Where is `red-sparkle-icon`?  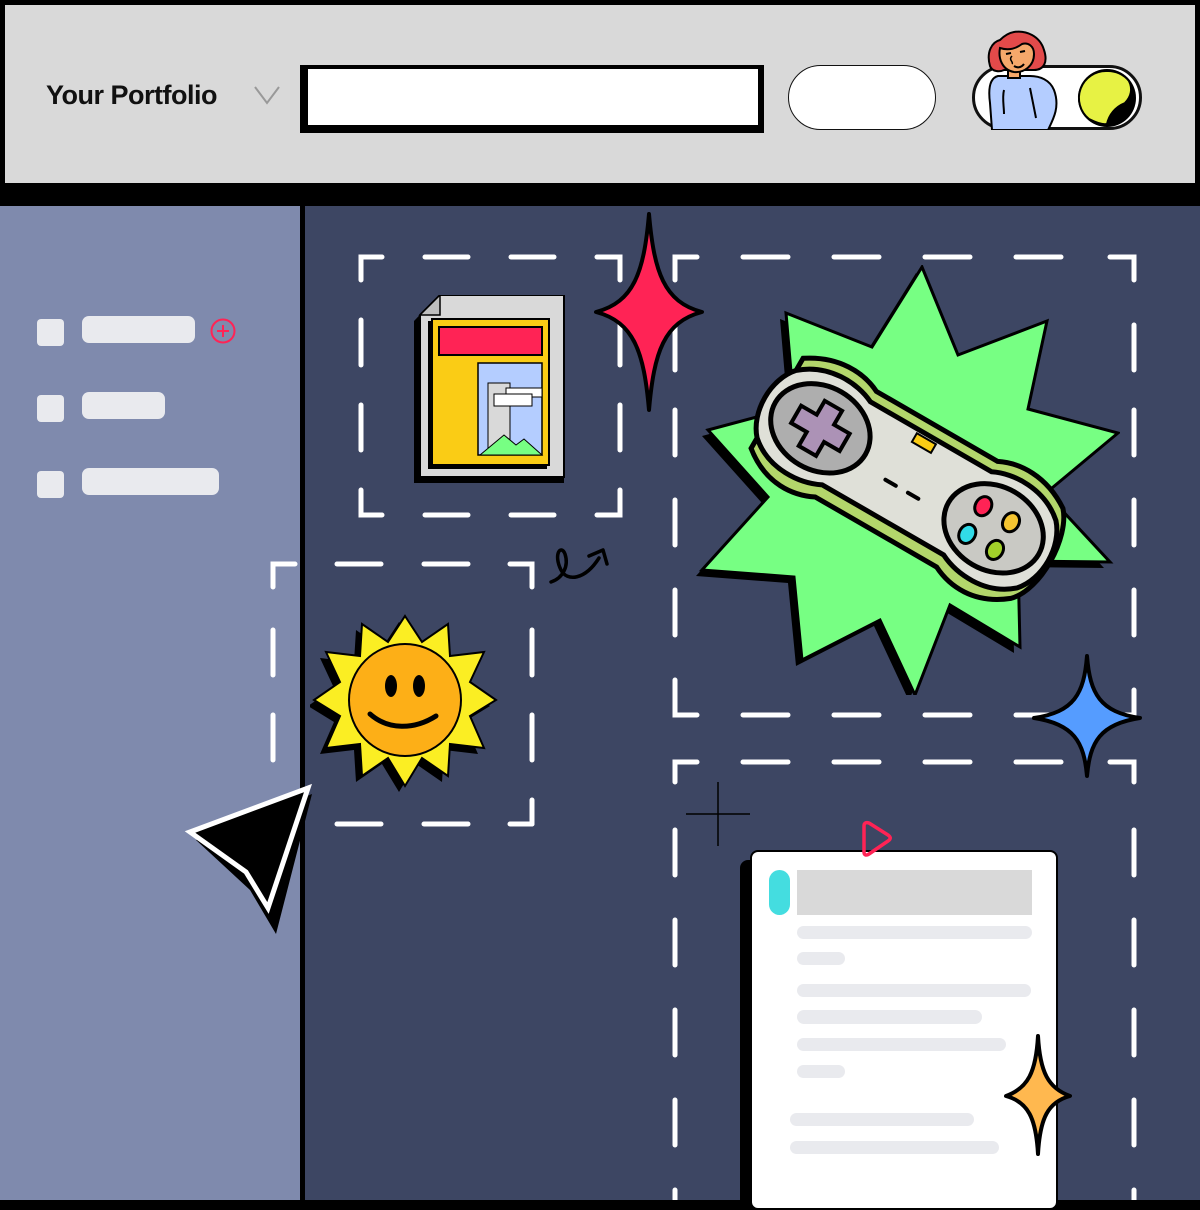
red-sparkle-icon is located at coordinates (649, 312).